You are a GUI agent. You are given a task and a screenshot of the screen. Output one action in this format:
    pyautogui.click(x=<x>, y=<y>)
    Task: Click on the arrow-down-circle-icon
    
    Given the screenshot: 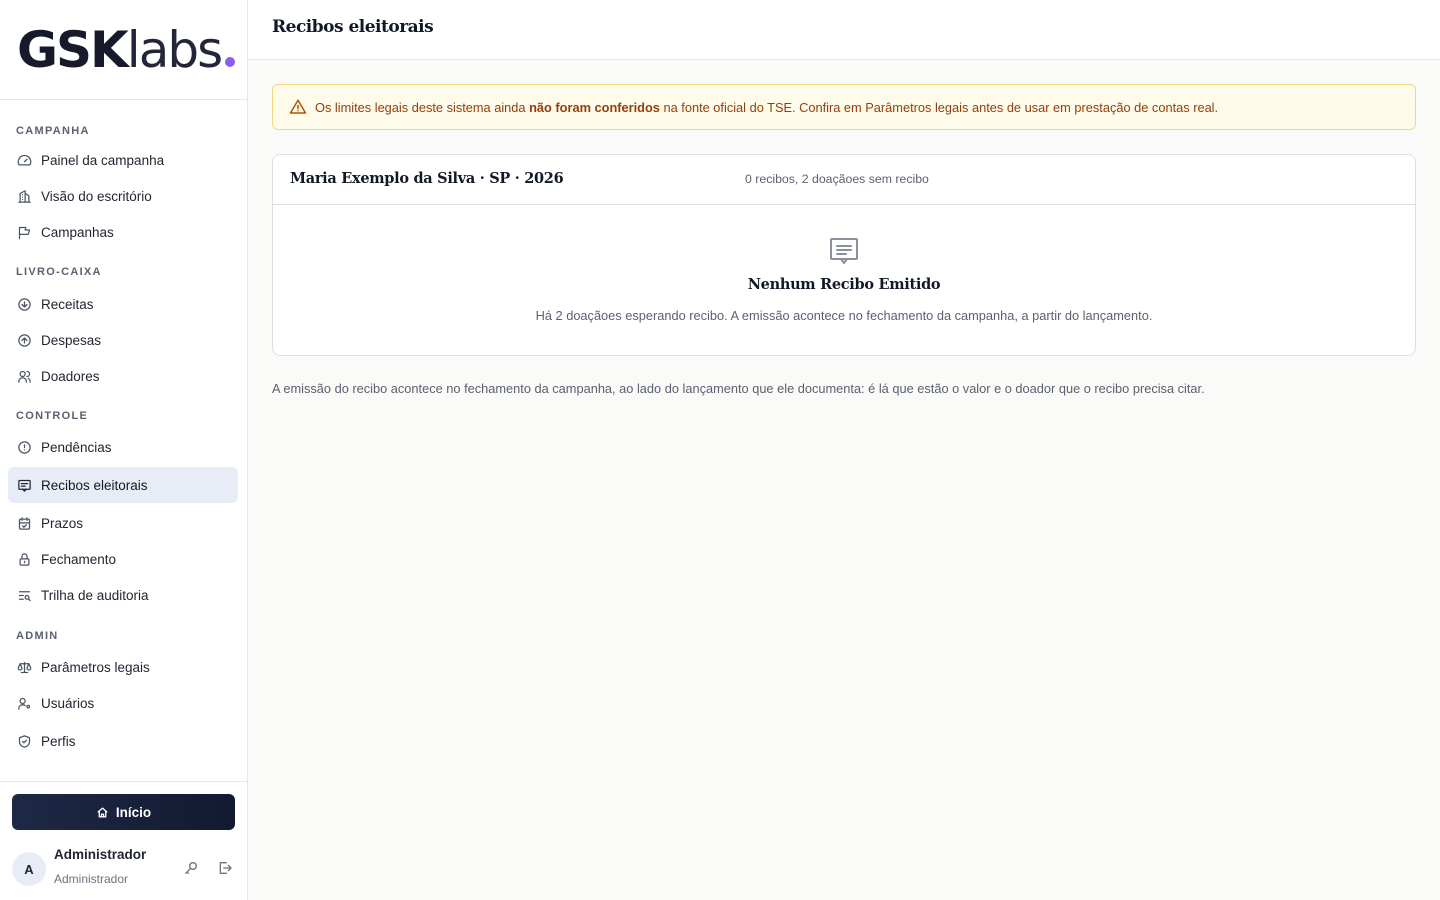 What is the action you would take?
    pyautogui.click(x=24, y=304)
    